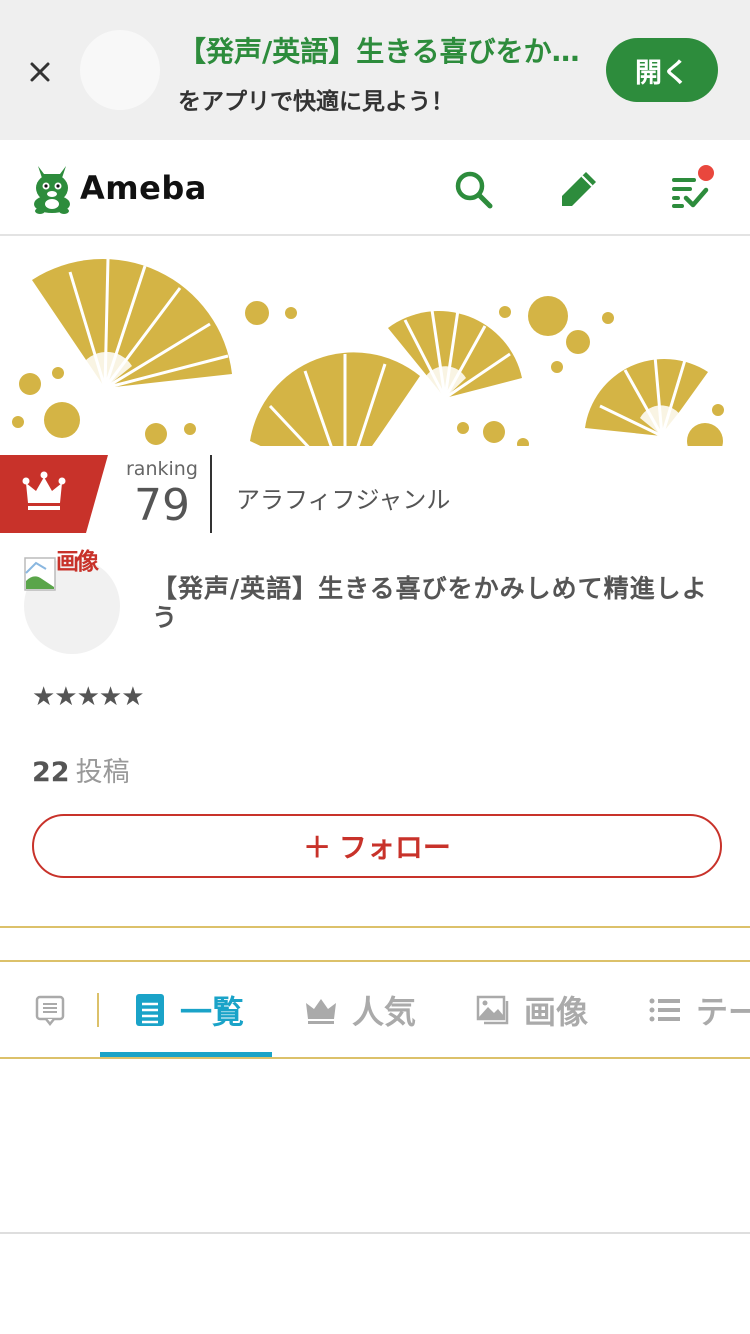  Describe the element at coordinates (143, 188) in the screenshot. I see `logo-text: Ameba` at that location.